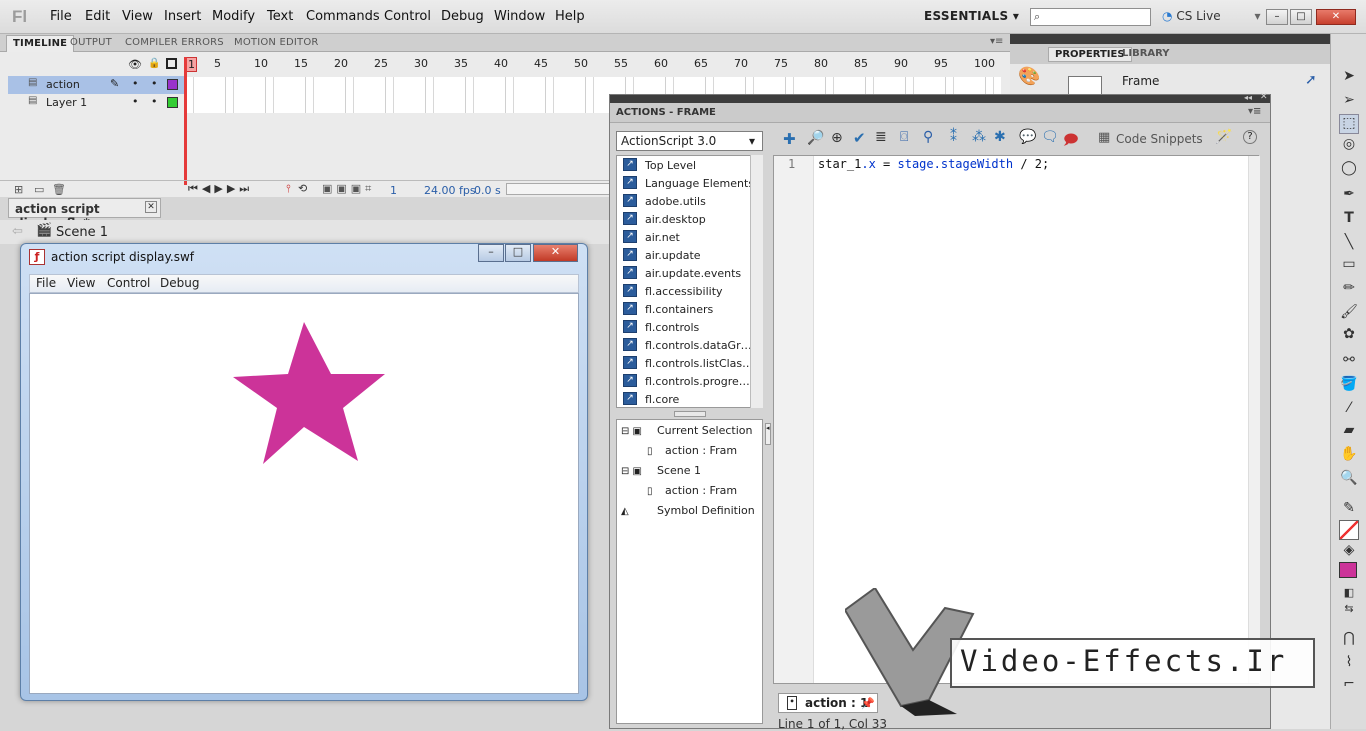 The image size is (1366, 731). Describe the element at coordinates (1349, 196) in the screenshot. I see `pen-tool-icon: ✒` at that location.